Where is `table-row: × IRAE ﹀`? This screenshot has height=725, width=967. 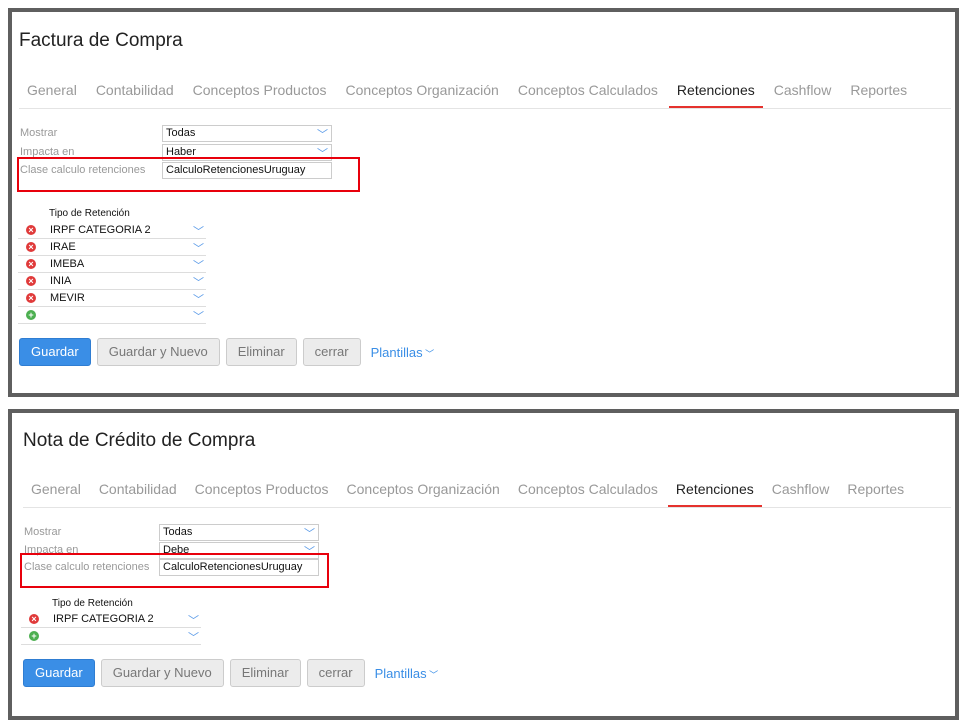 table-row: × IRAE ﹀ is located at coordinates (112, 247).